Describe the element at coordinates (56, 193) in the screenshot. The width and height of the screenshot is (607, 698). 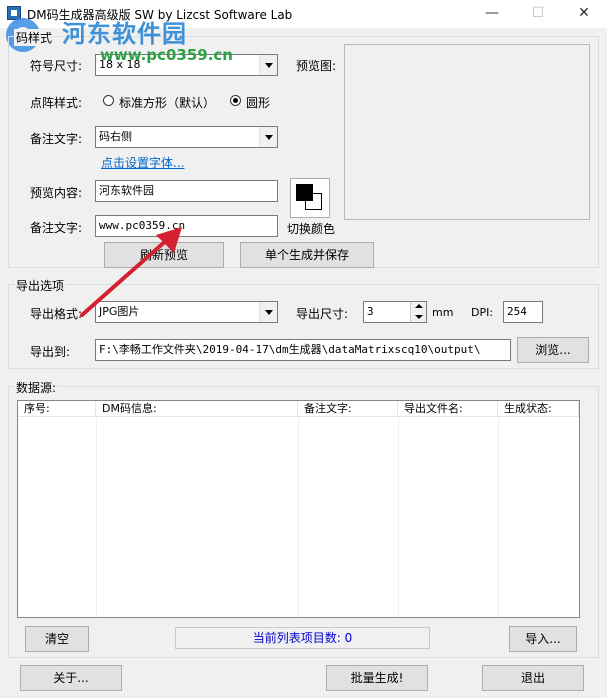
I see `preview-content-label: 预览内容:` at that location.